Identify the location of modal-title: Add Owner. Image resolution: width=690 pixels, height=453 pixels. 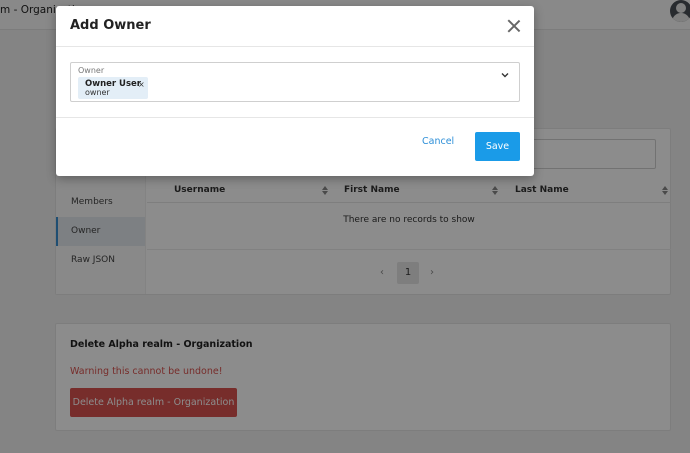
(110, 25).